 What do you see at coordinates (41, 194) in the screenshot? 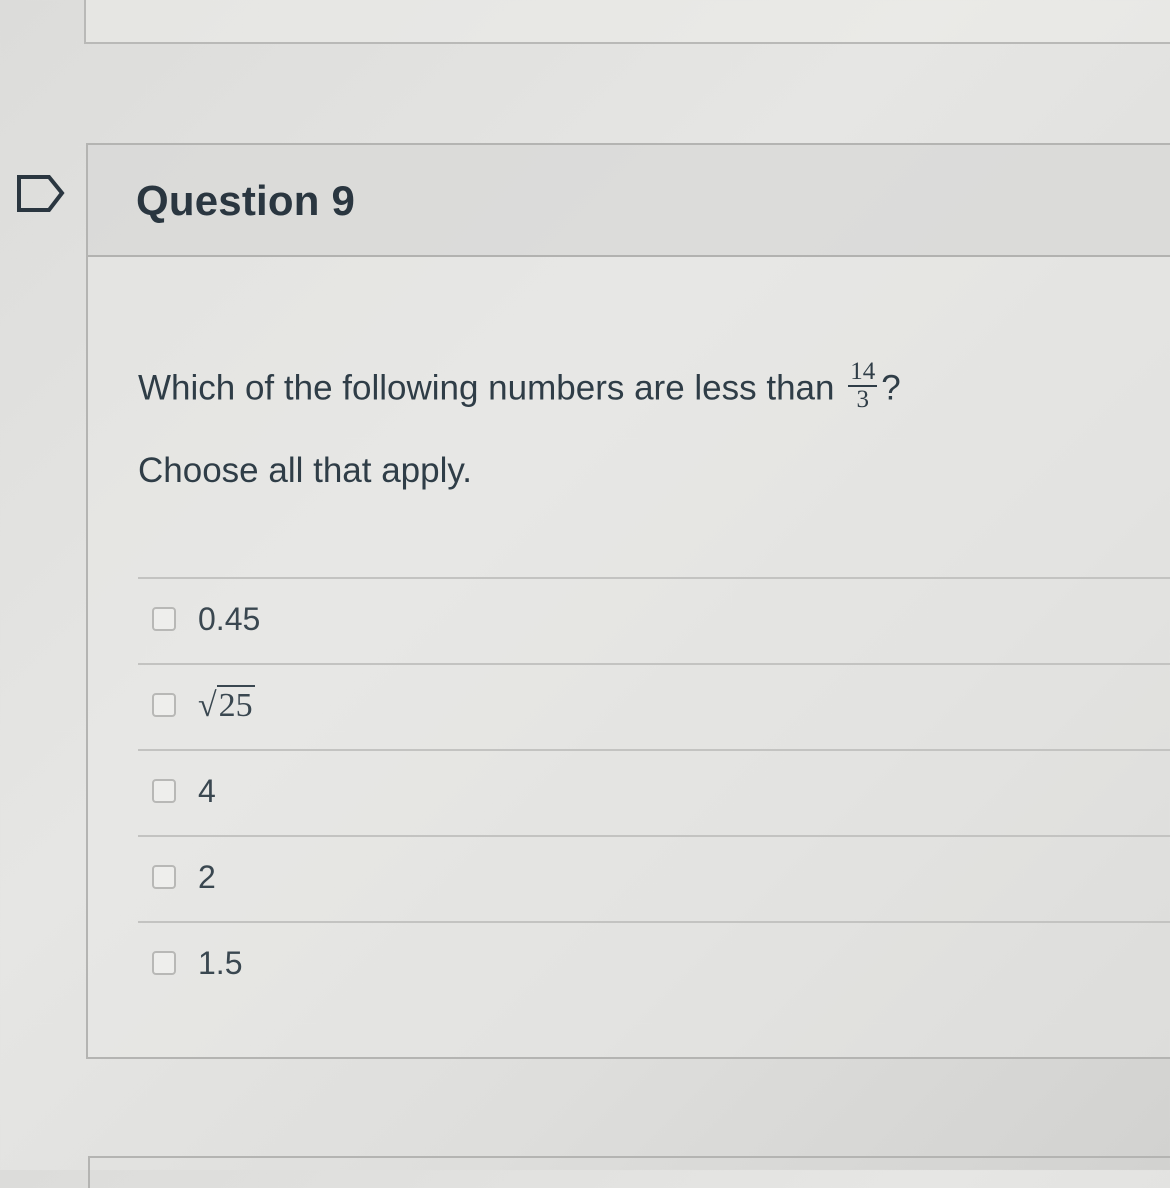
I see `flag-question-icon` at bounding box center [41, 194].